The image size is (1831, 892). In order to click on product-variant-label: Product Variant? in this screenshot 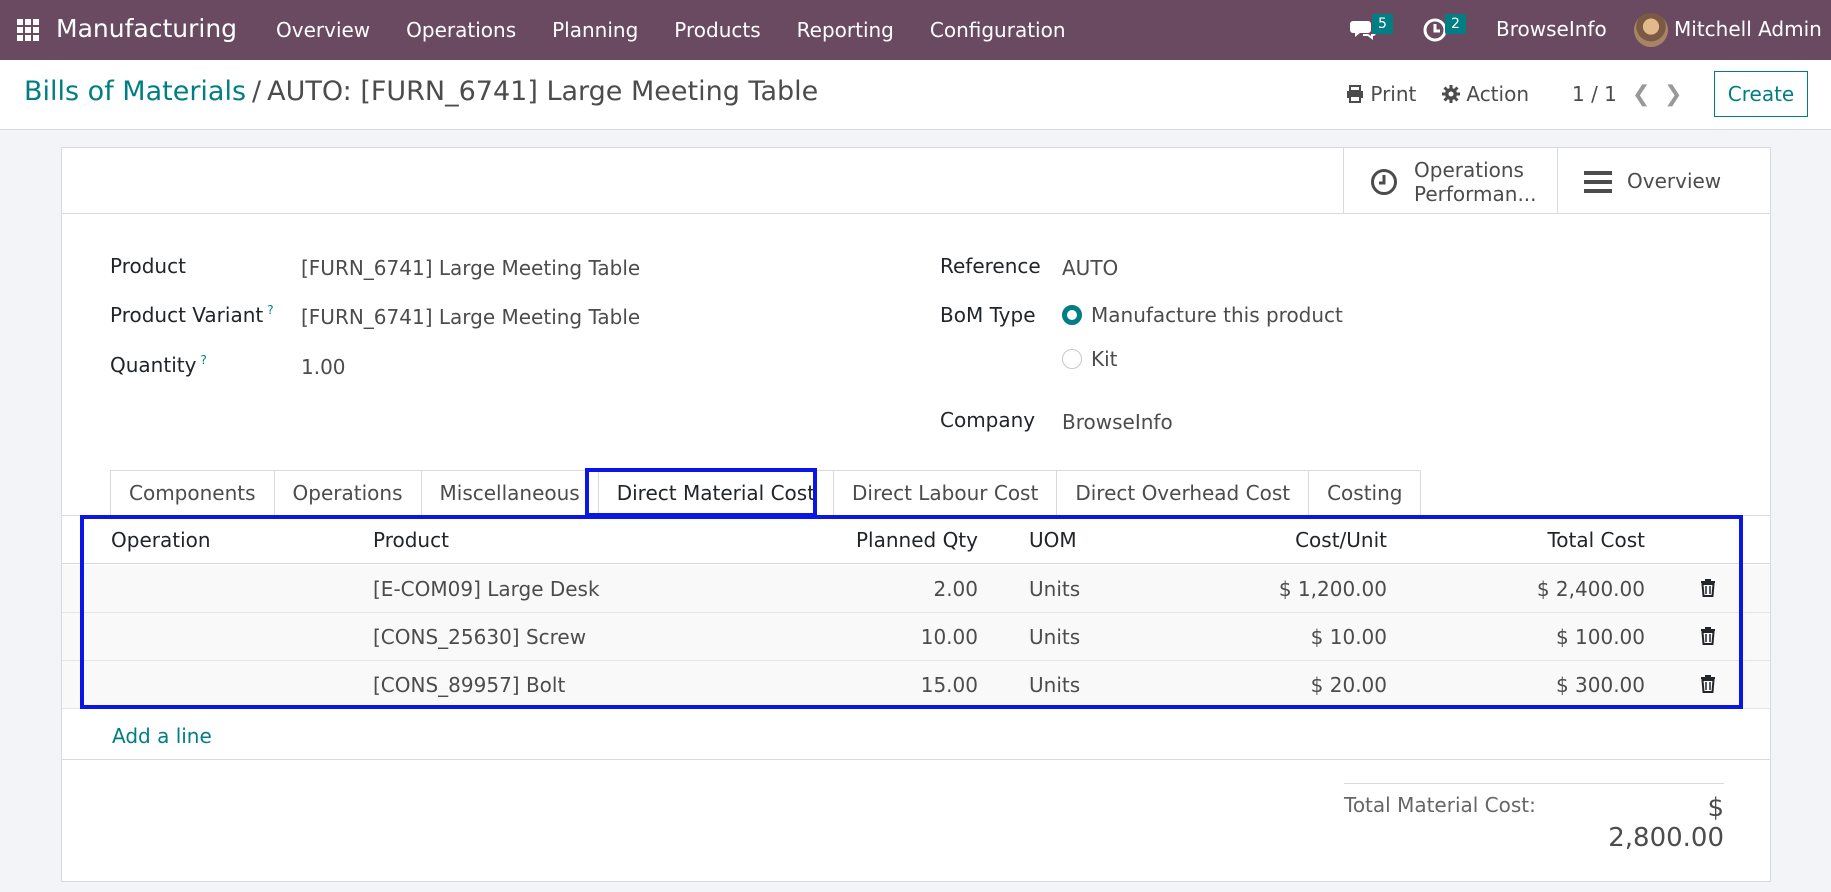, I will do `click(192, 315)`.